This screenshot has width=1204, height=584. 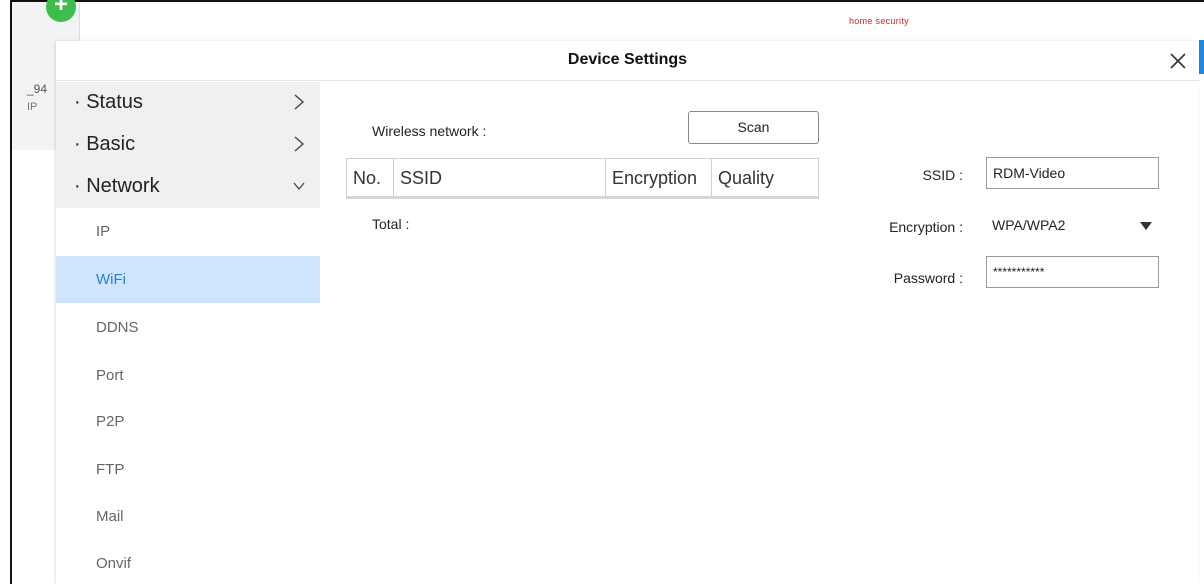 I want to click on dropdown-arrow-icon, so click(x=1146, y=226).